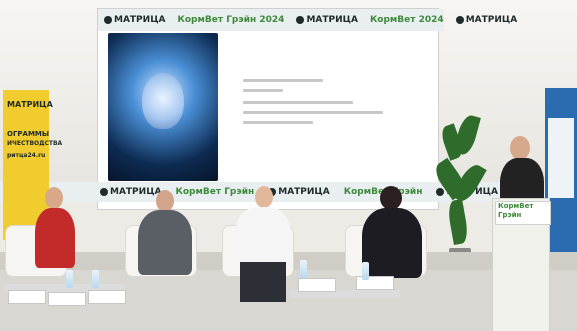 The width and height of the screenshot is (577, 331). Describe the element at coordinates (241, 20) in the screenshot. I see `grain-text: Грэйн` at that location.